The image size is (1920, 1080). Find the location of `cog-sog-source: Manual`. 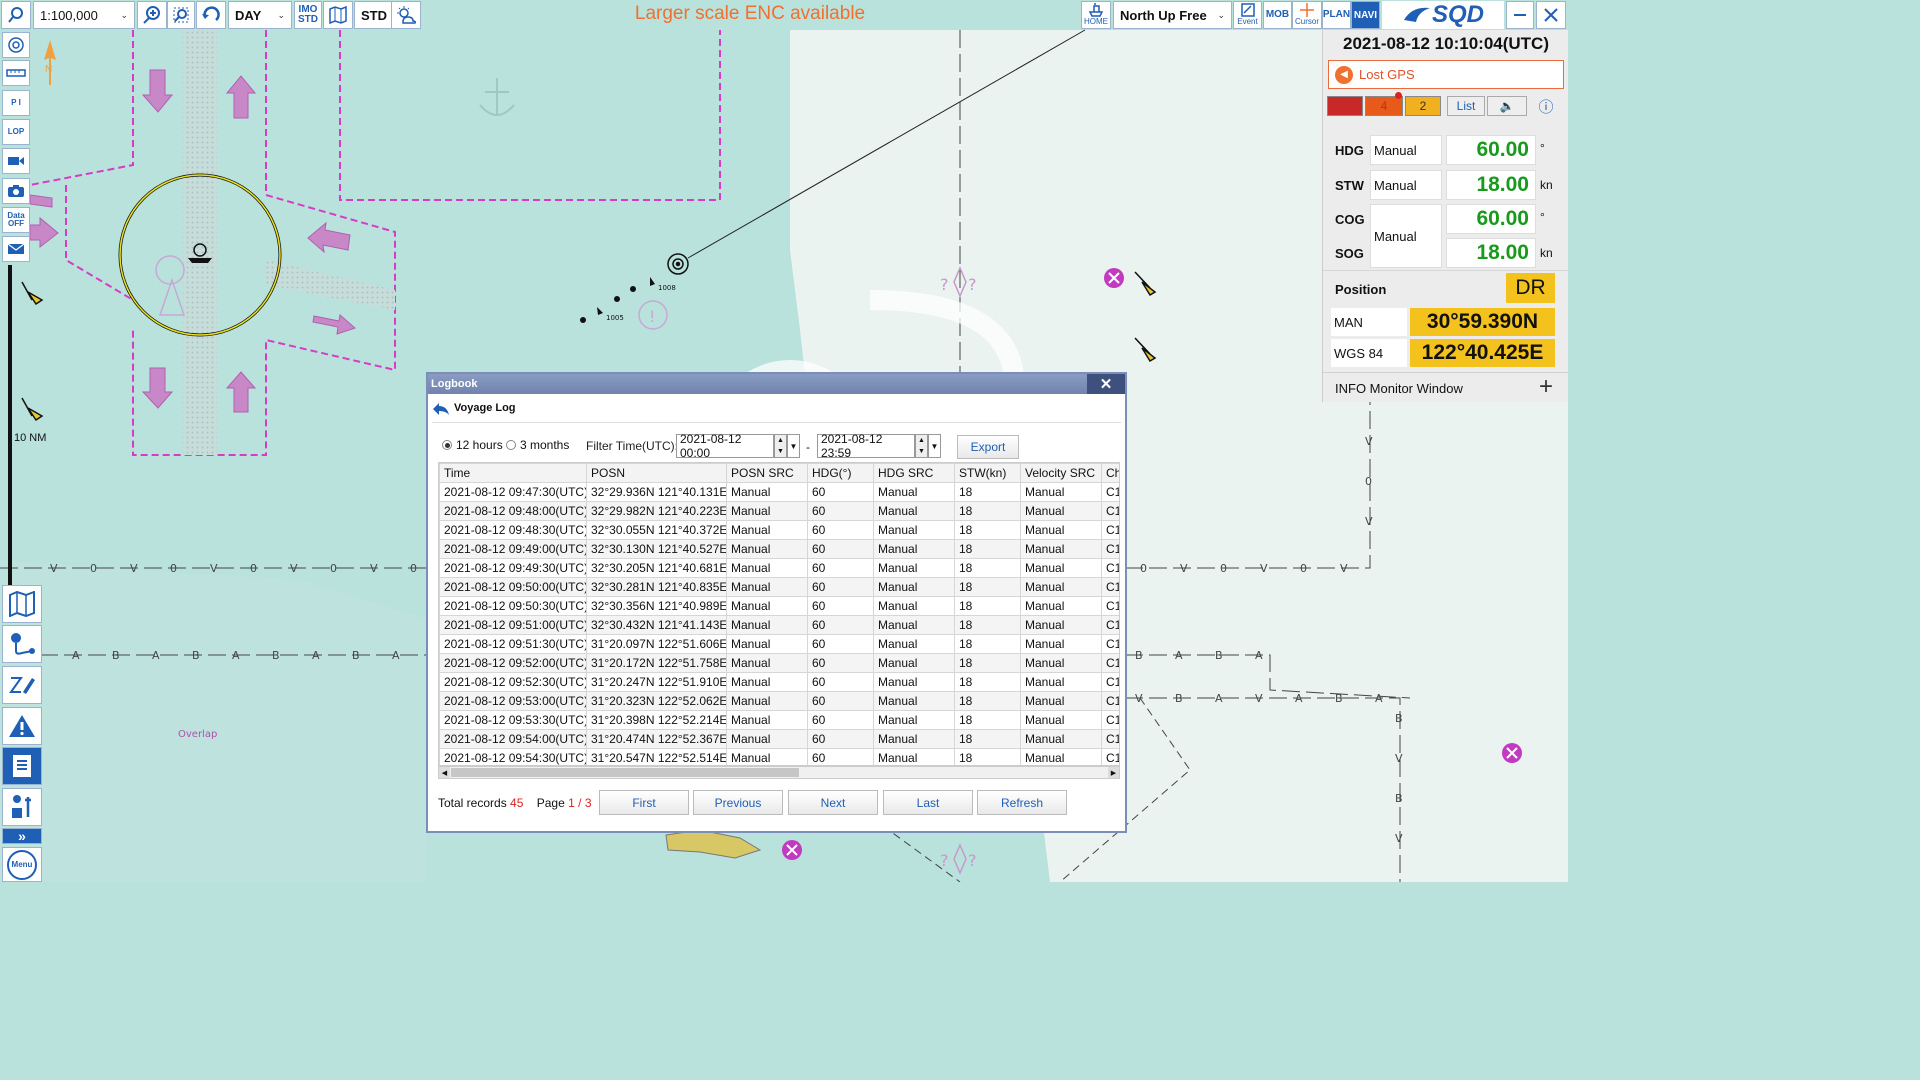

cog-sog-source: Manual is located at coordinates (1406, 236).